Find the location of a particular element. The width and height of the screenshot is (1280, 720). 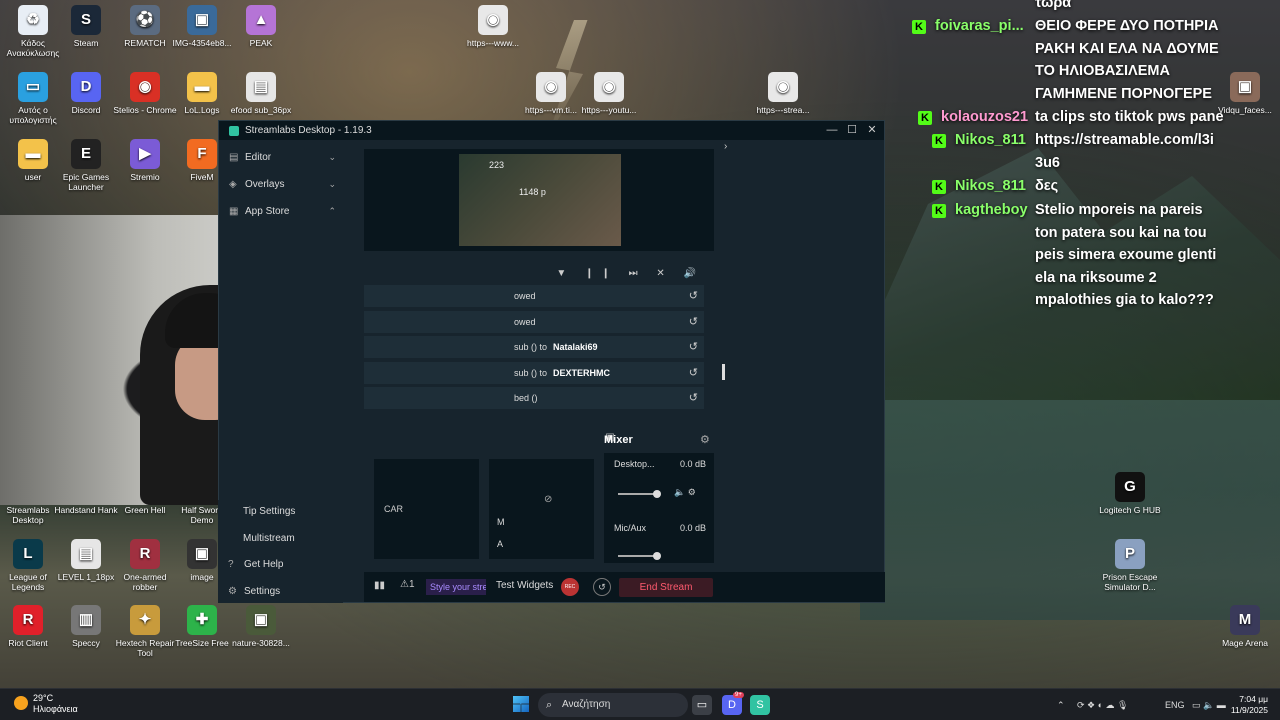

stream-preview: 1148 p 223 is located at coordinates (539, 200).